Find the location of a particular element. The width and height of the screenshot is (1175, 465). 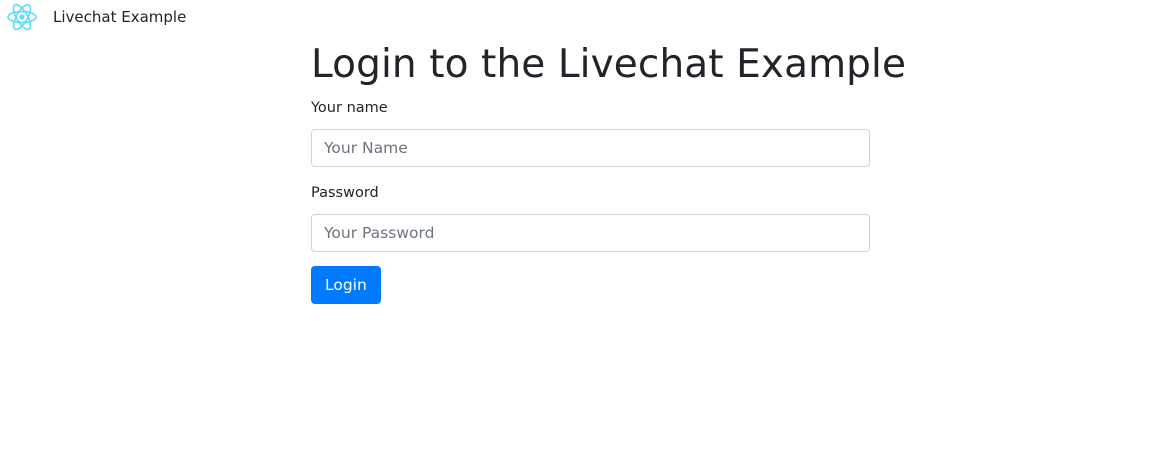

brand-label: Livechat Example is located at coordinates (119, 17).